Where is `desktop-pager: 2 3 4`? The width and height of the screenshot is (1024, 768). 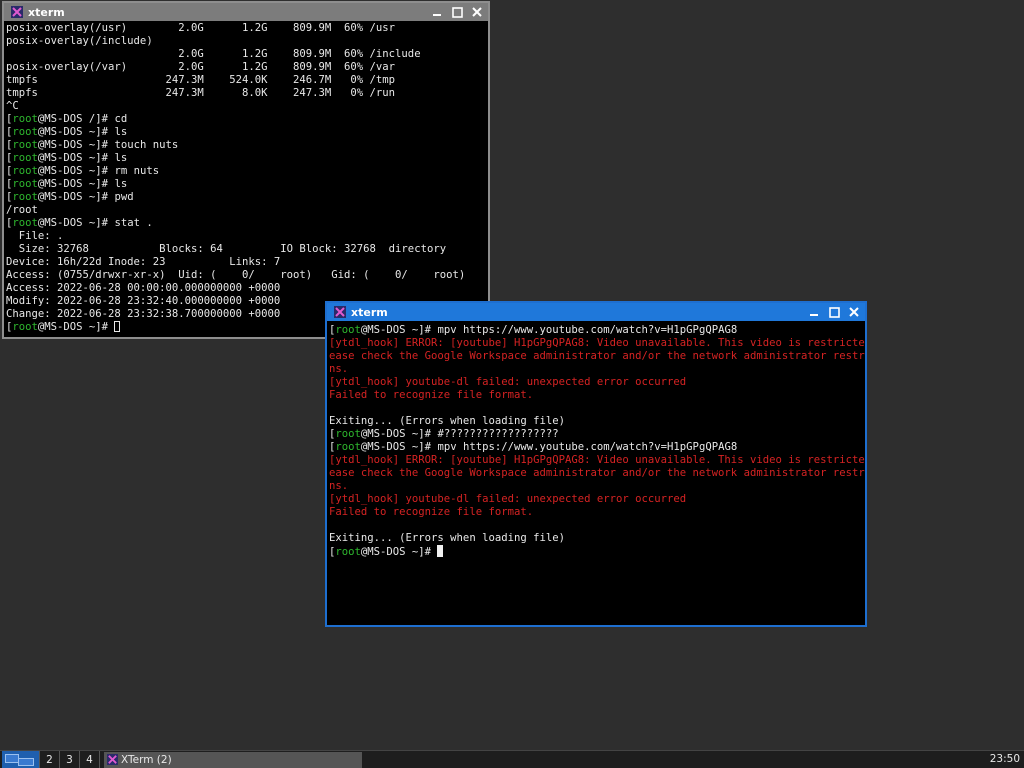
desktop-pager: 2 3 4 is located at coordinates (51, 759).